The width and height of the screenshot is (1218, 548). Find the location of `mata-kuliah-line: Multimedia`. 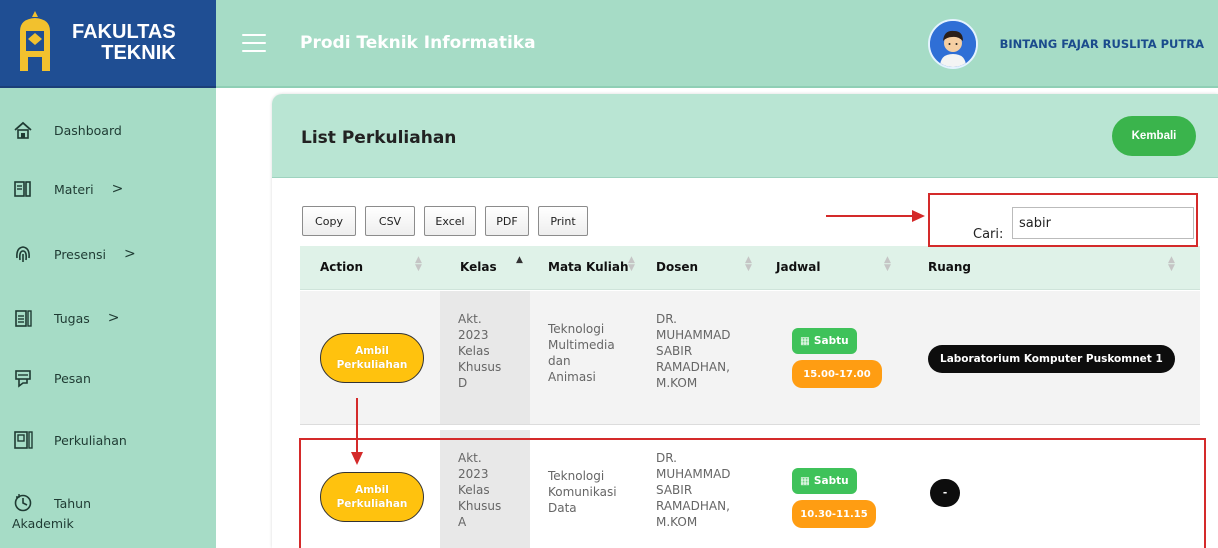

mata-kuliah-line: Multimedia is located at coordinates (581, 345).